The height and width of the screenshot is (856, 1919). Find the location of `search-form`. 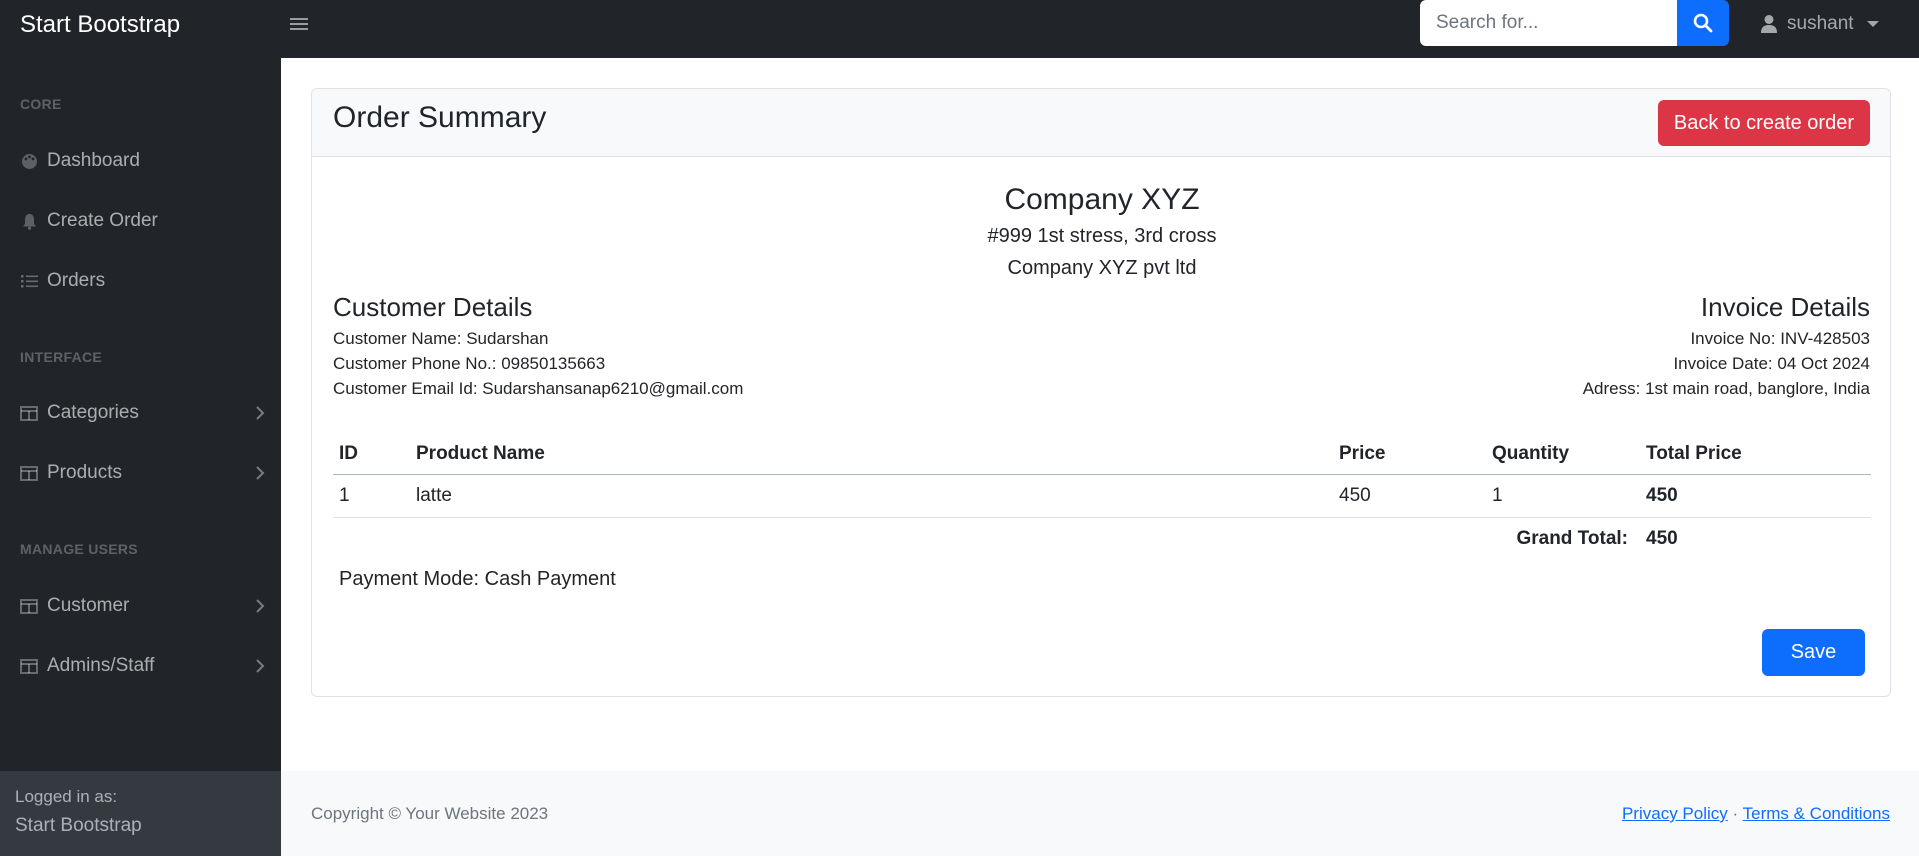

search-form is located at coordinates (1574, 23).